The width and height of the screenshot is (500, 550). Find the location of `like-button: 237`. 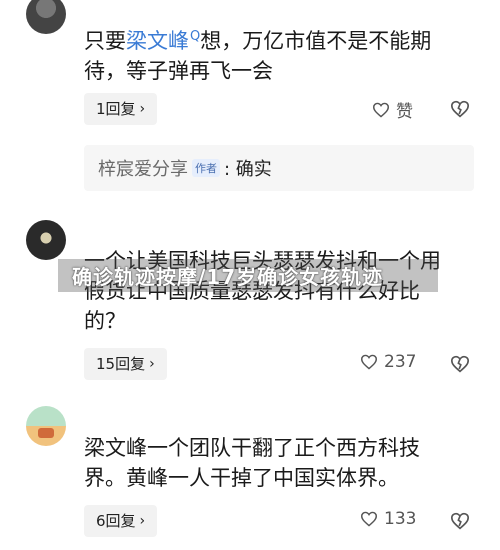

like-button: 237 is located at coordinates (388, 362).